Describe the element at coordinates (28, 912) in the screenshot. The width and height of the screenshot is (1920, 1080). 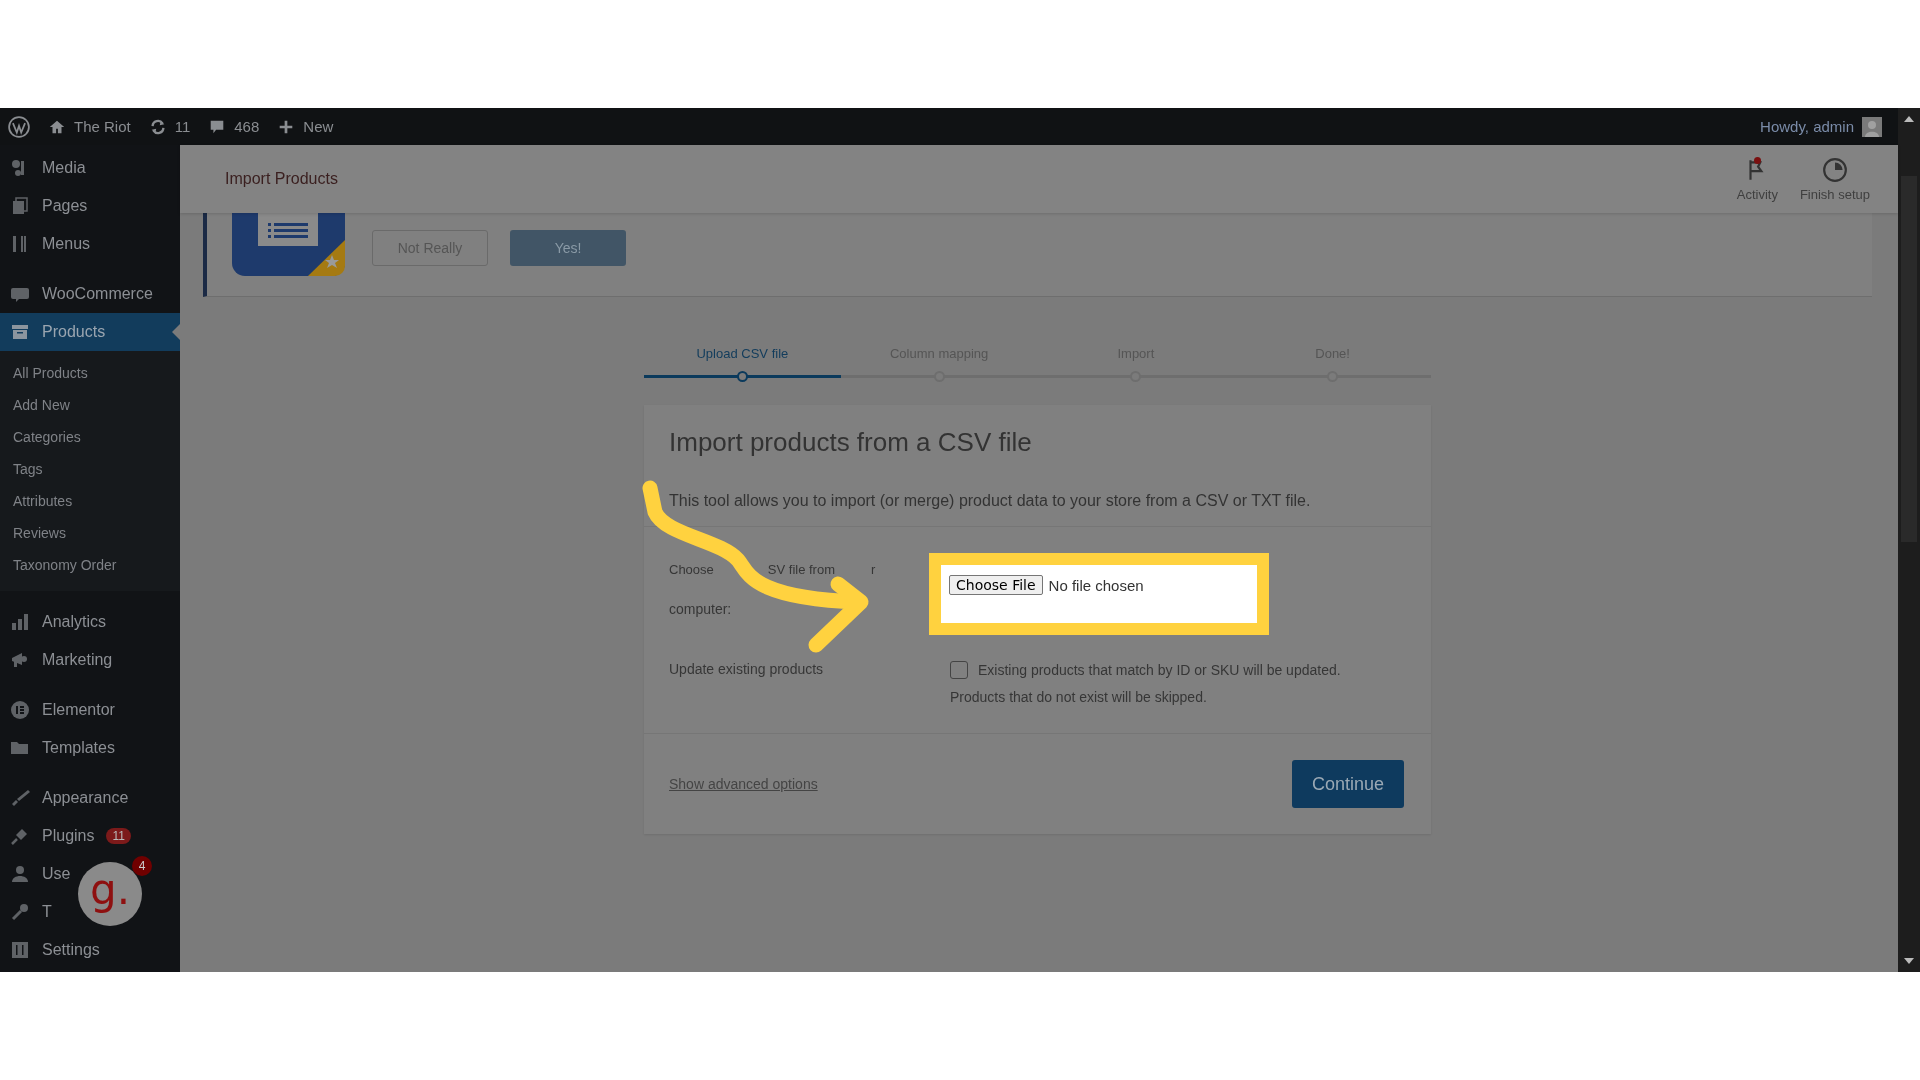
I see `sidebar-item: T` at that location.